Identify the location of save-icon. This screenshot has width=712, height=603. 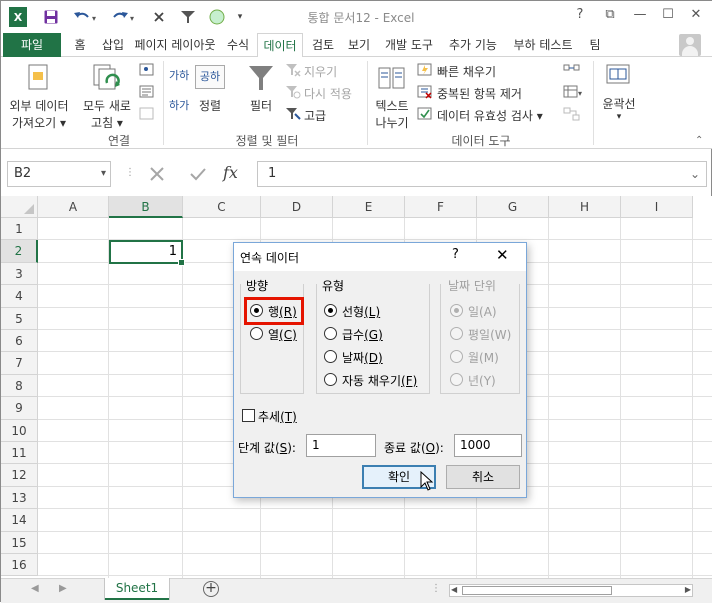
(51, 17).